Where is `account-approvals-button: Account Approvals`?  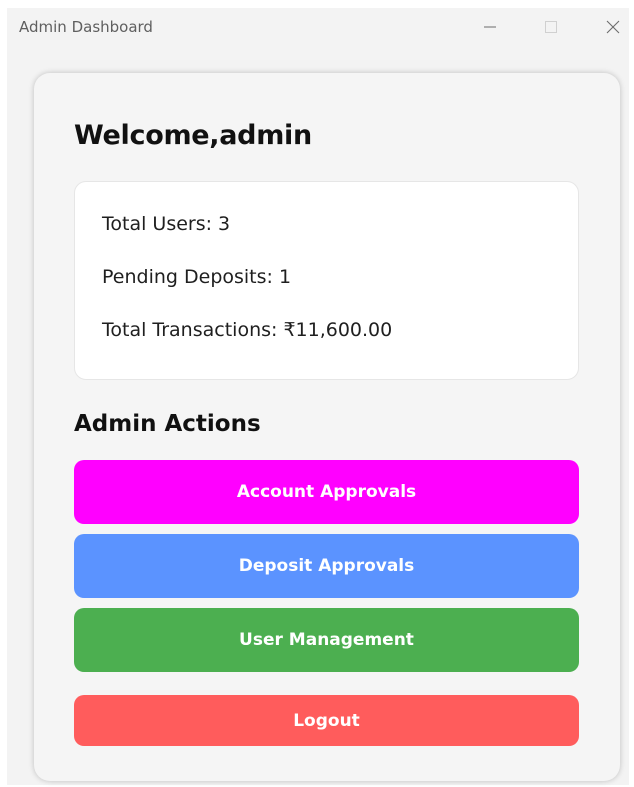
account-approvals-button: Account Approvals is located at coordinates (326, 492).